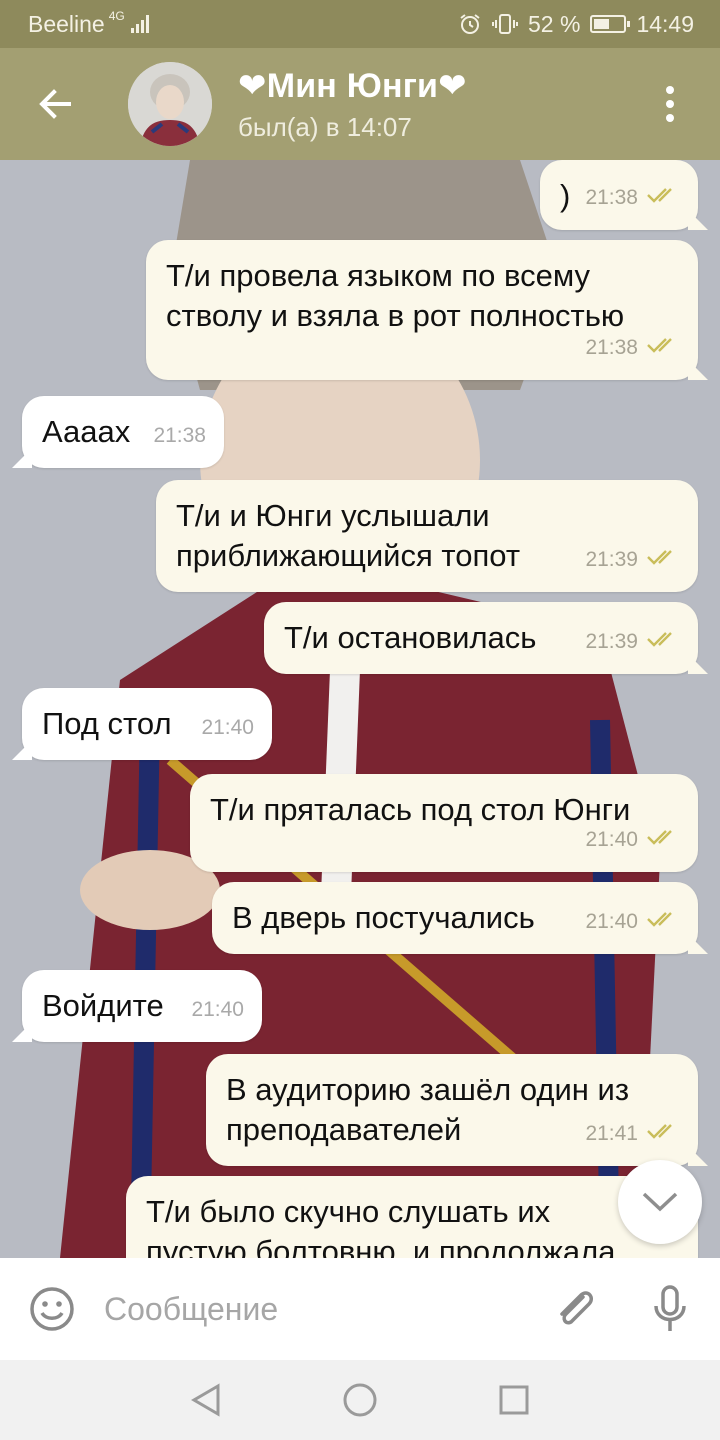 The image size is (720, 1440). Describe the element at coordinates (325, 126) in the screenshot. I see `last-seen-status: был(а) в 14:07` at that location.